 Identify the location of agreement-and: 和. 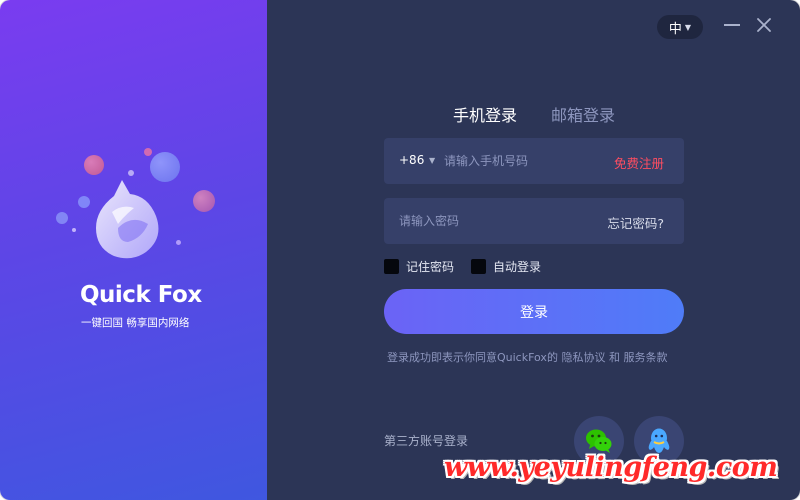
(614, 357).